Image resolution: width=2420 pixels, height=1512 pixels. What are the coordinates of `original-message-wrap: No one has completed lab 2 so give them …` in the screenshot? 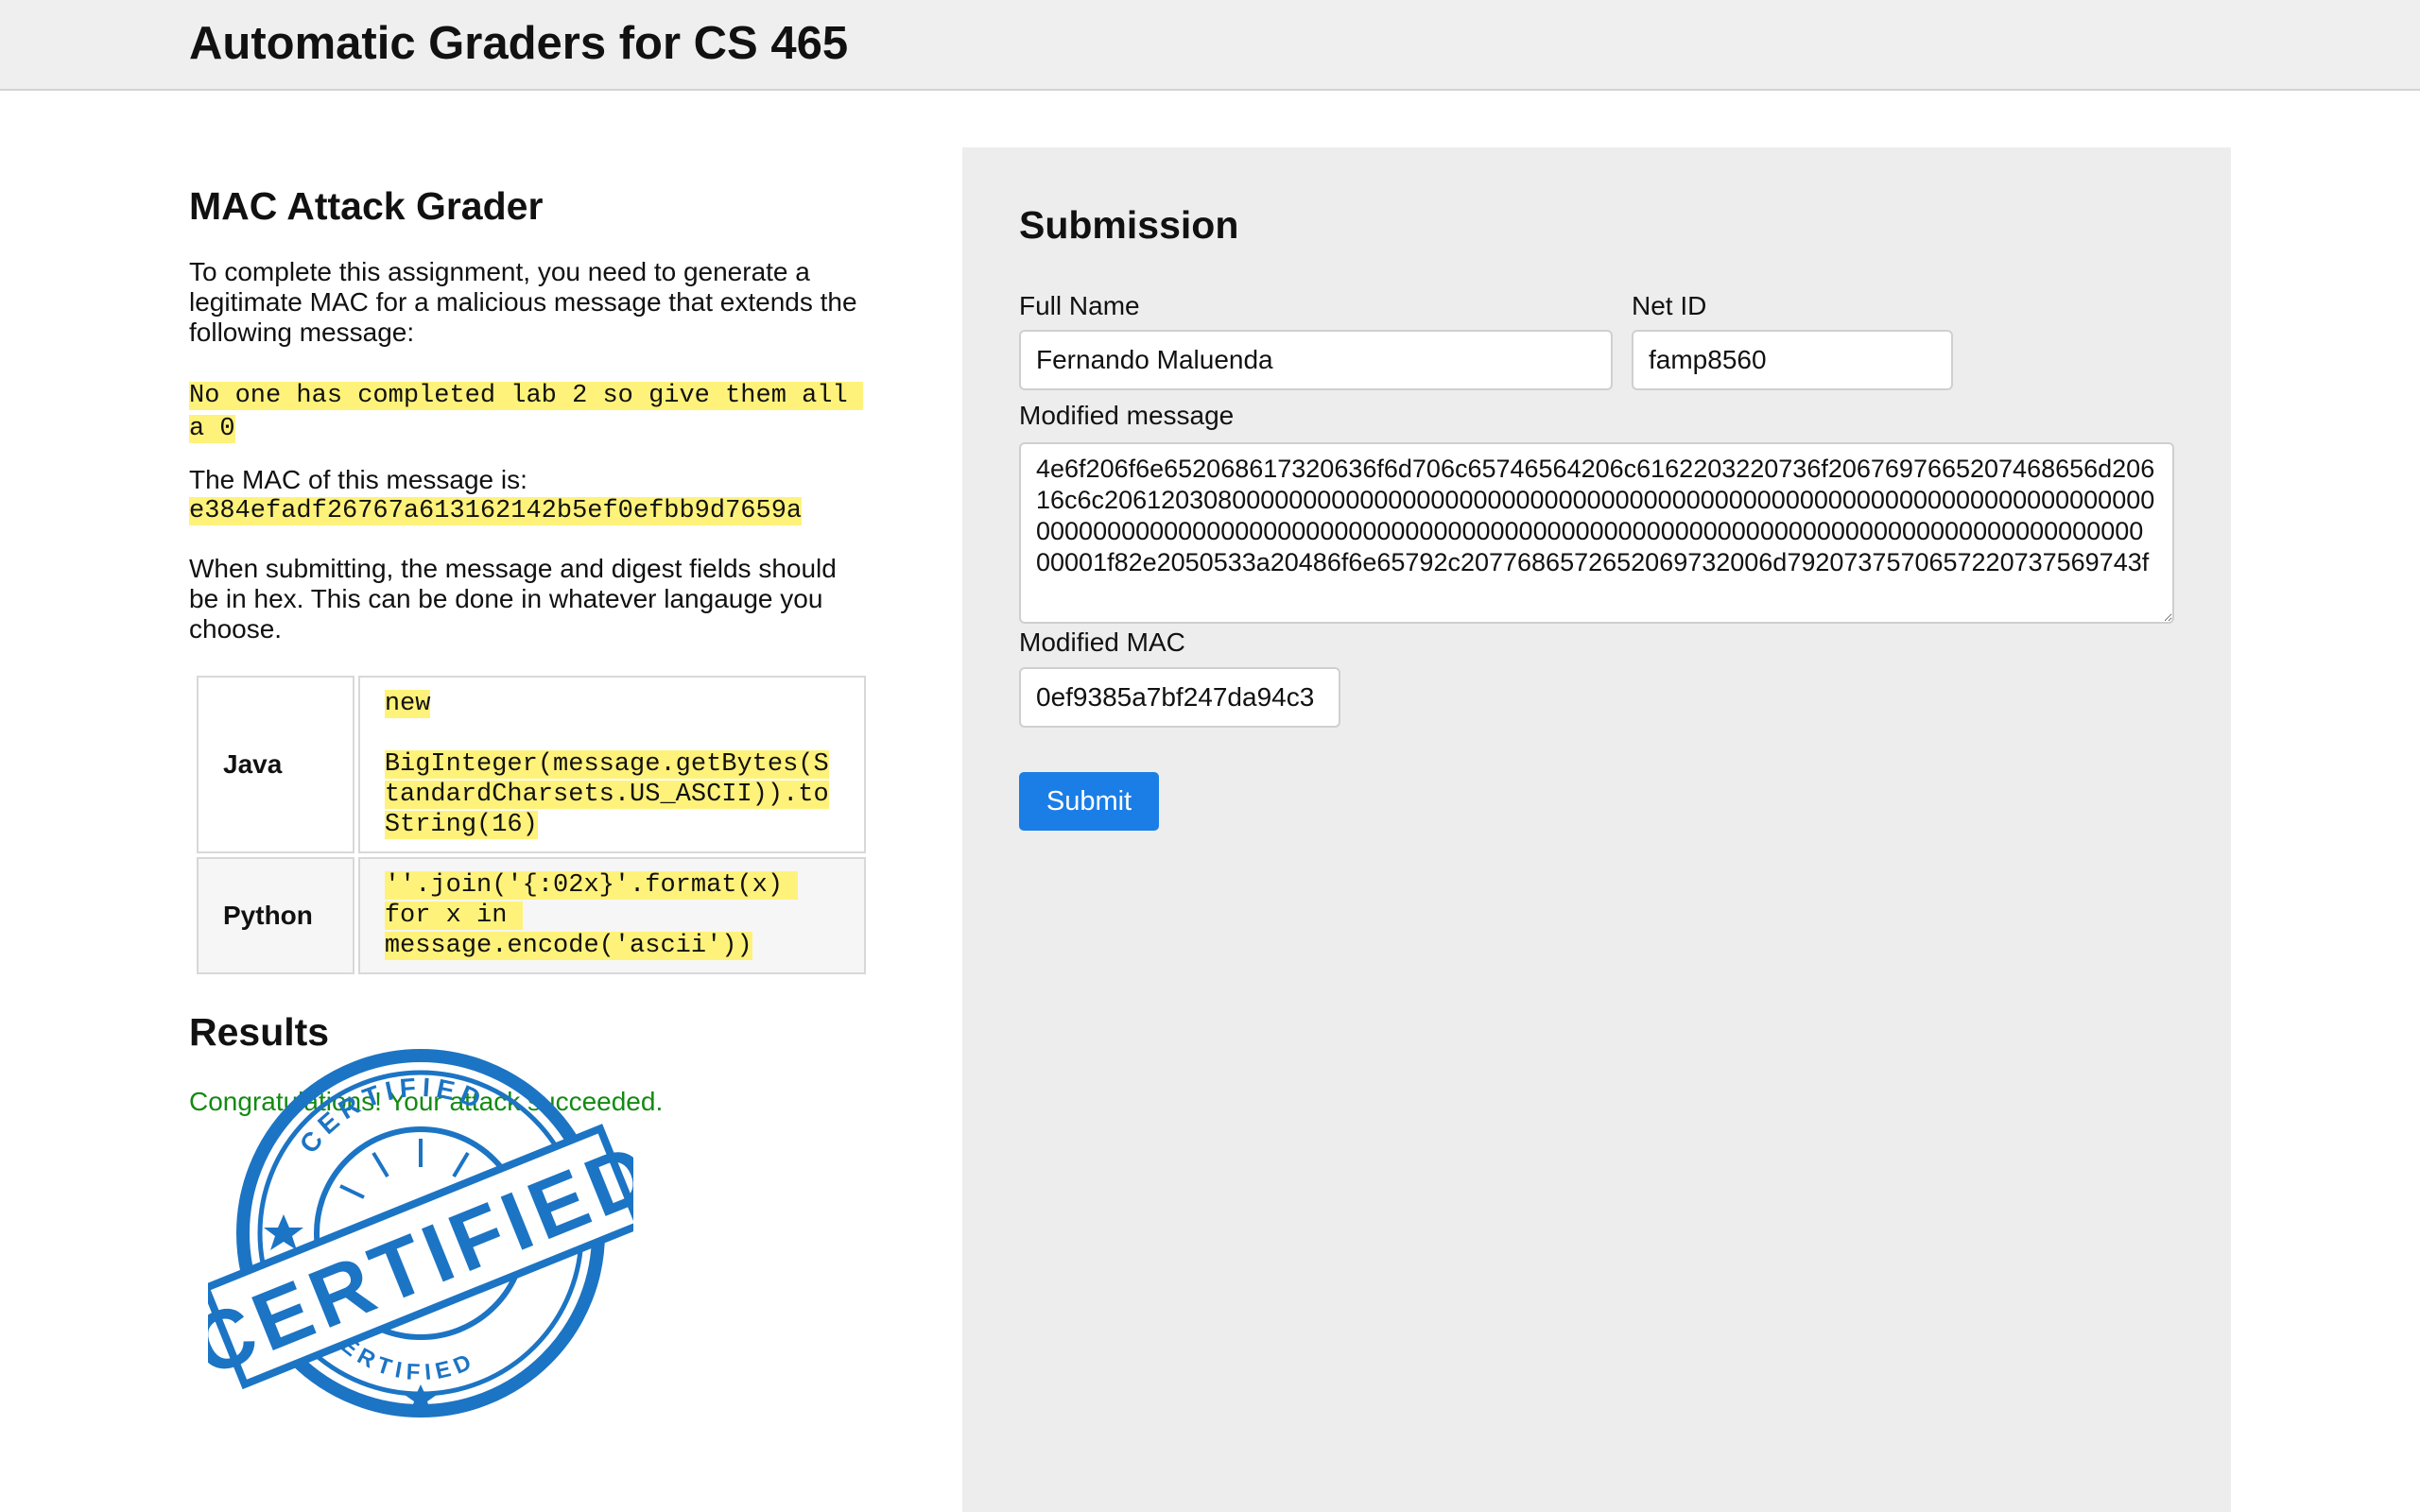 It's located at (526, 411).